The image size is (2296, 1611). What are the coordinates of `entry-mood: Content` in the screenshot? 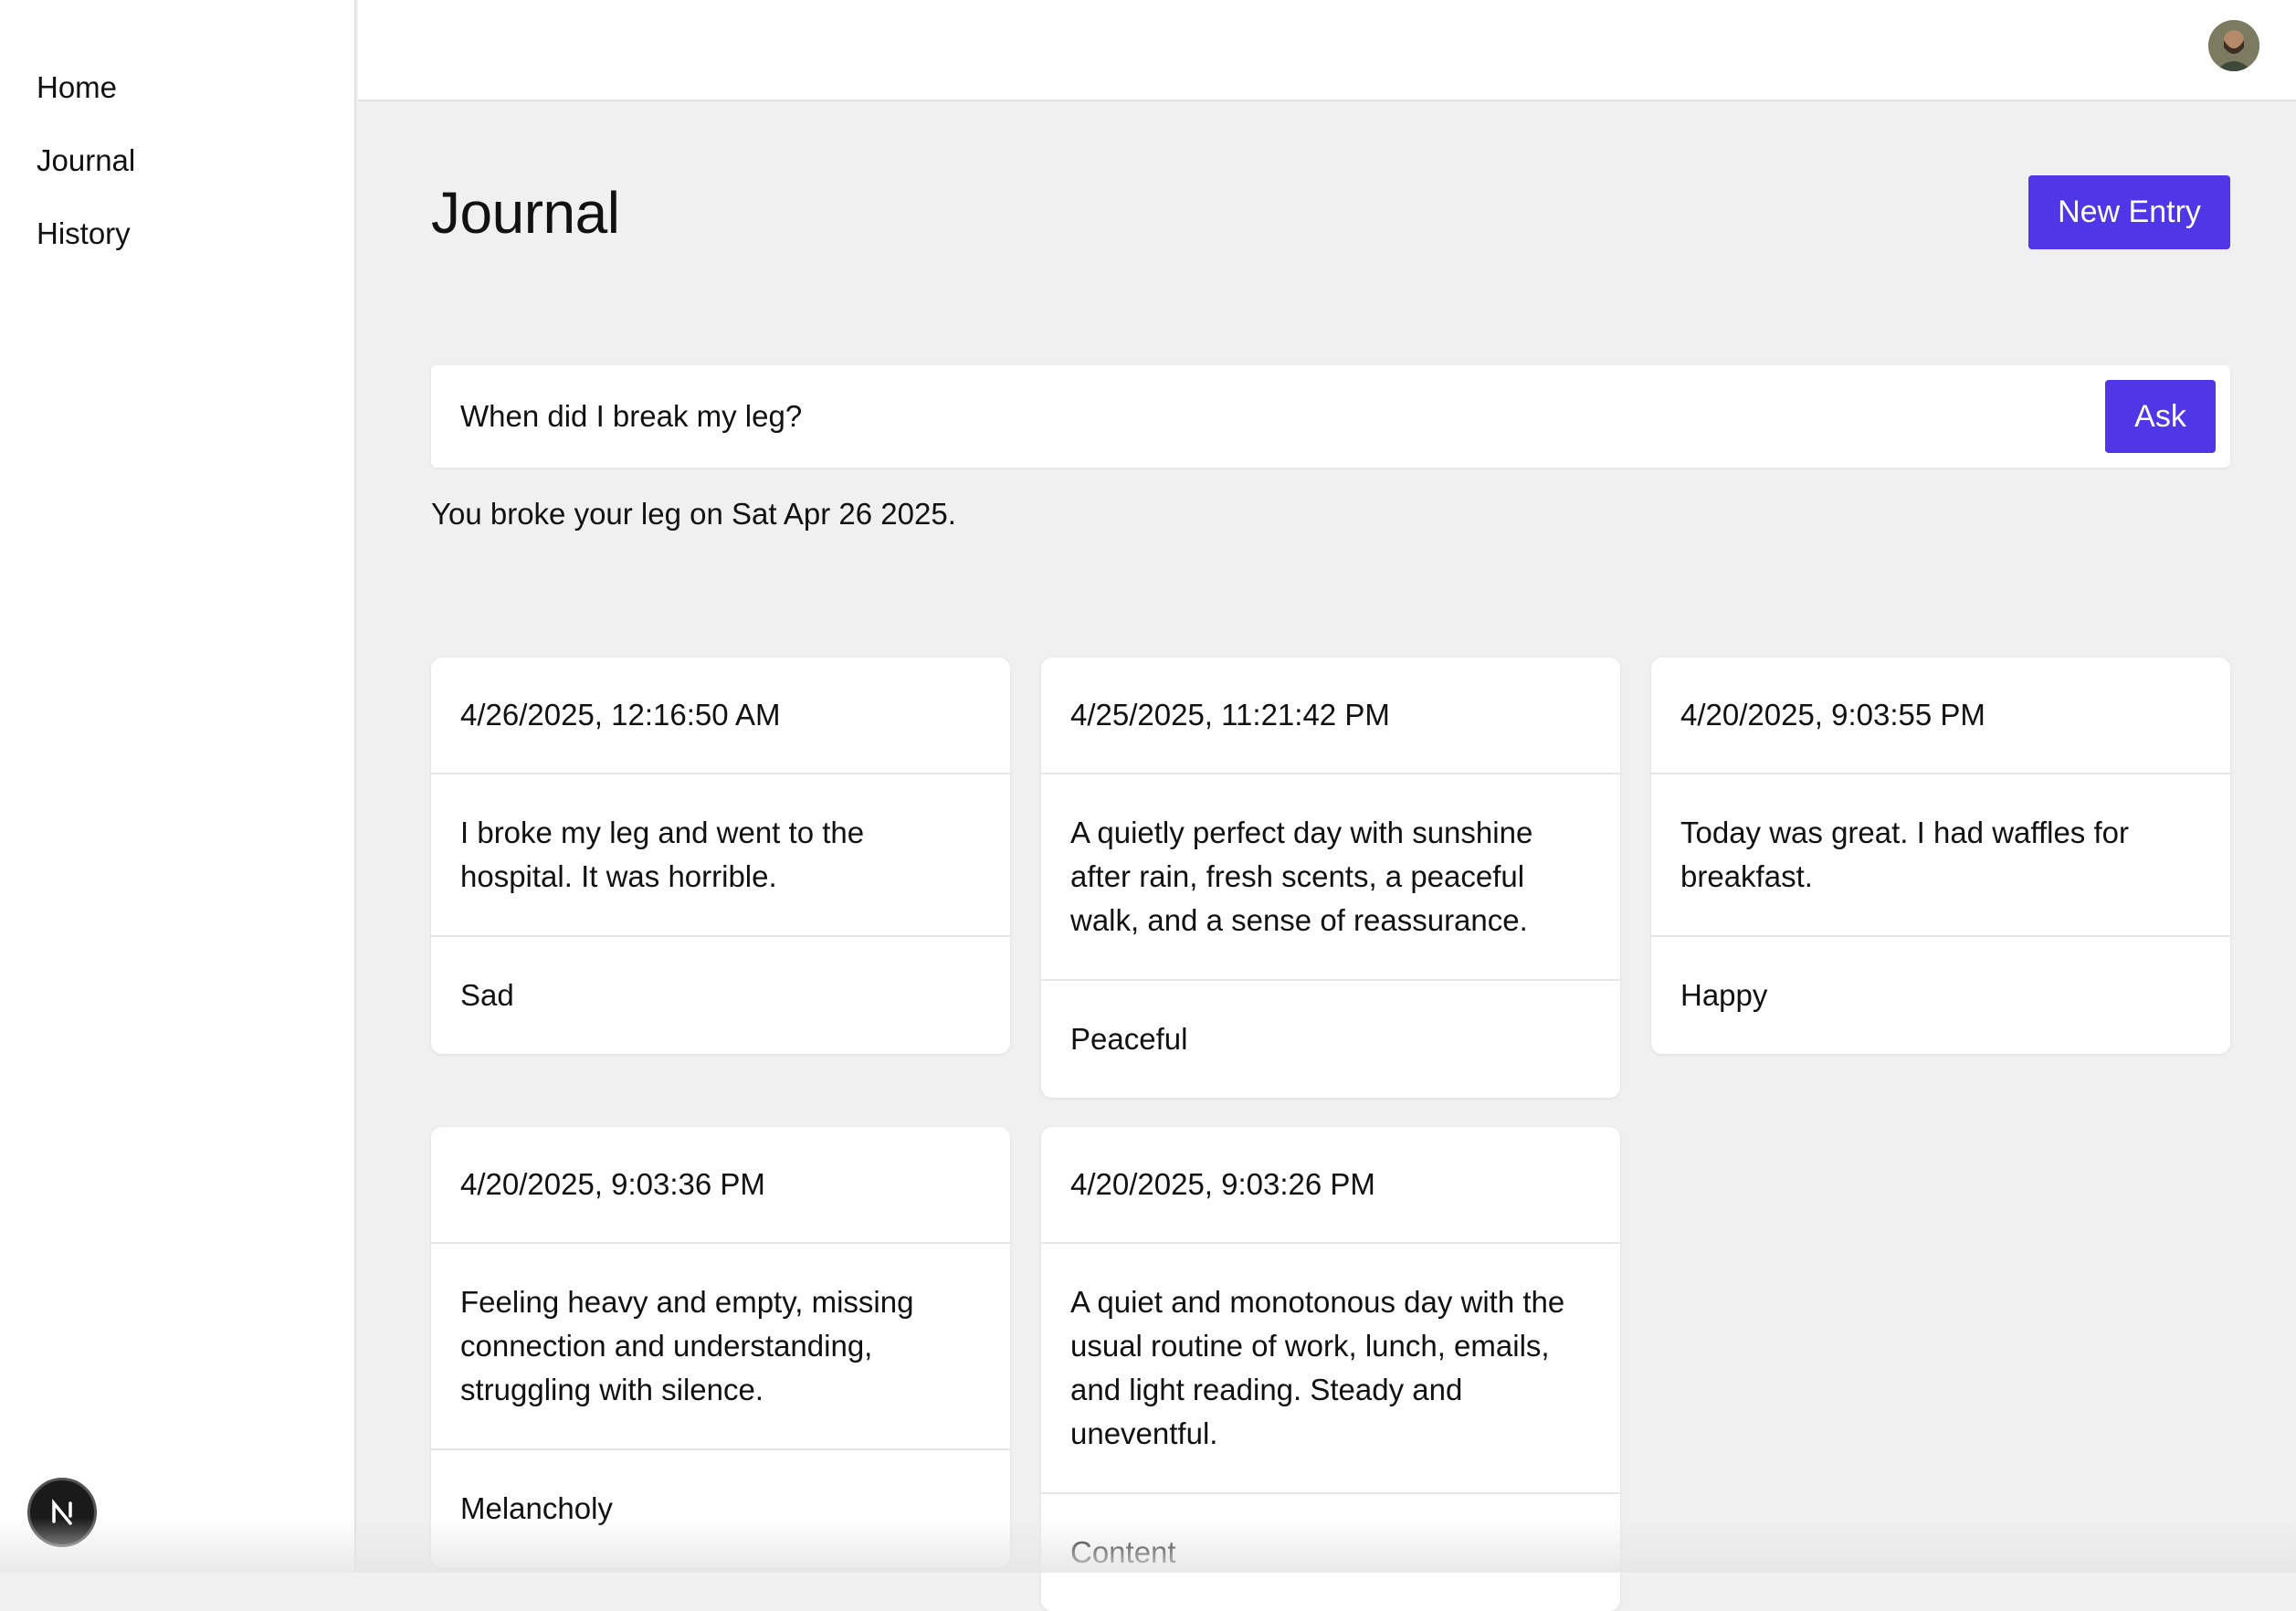 It's located at (1330, 1552).